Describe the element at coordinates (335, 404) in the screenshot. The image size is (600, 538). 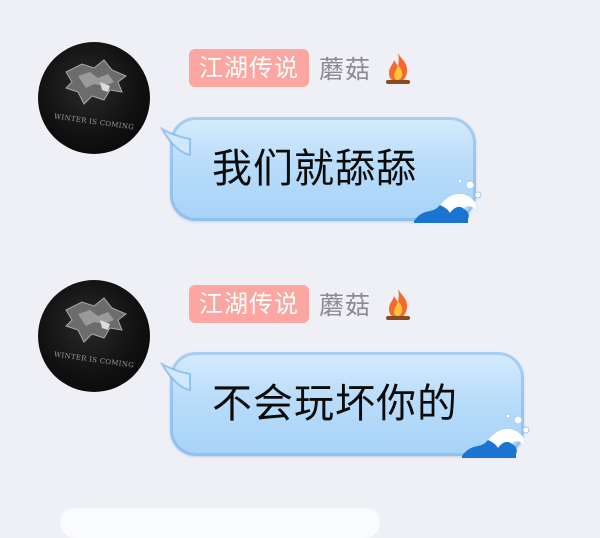
I see `message-text: 不会玩坏你的` at that location.